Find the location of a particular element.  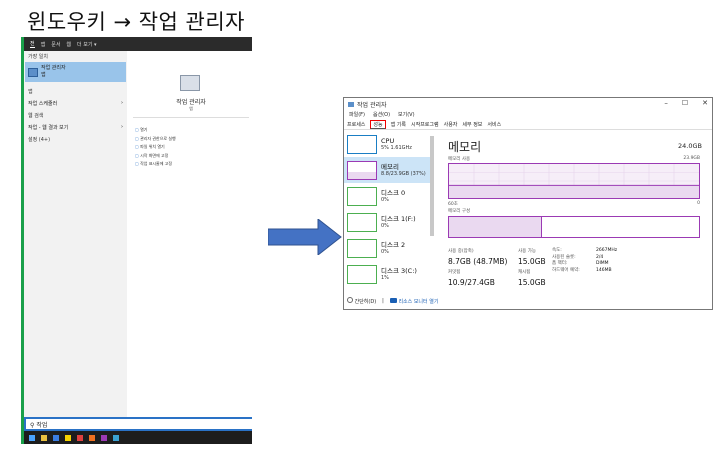

spec-labels: 속도: 사용된 슬롯: 폼 팩터: 하드웨어 예약: is located at coordinates (566, 261).